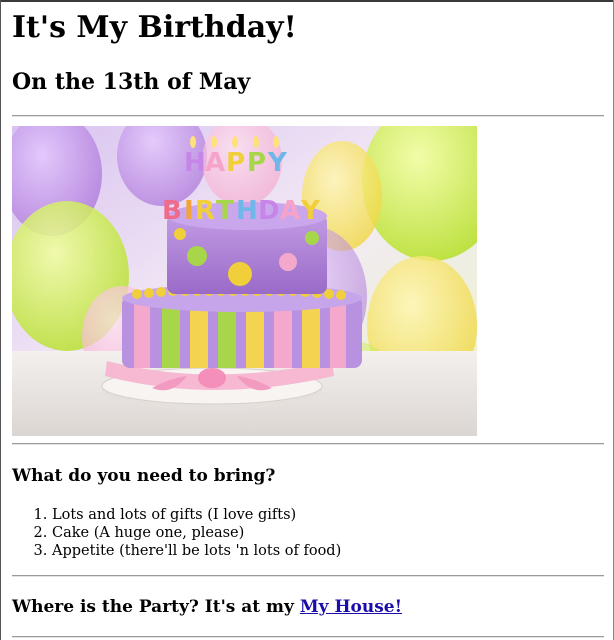 The image size is (614, 640). What do you see at coordinates (256, 163) in the screenshot?
I see `candle-letter-p2: P` at bounding box center [256, 163].